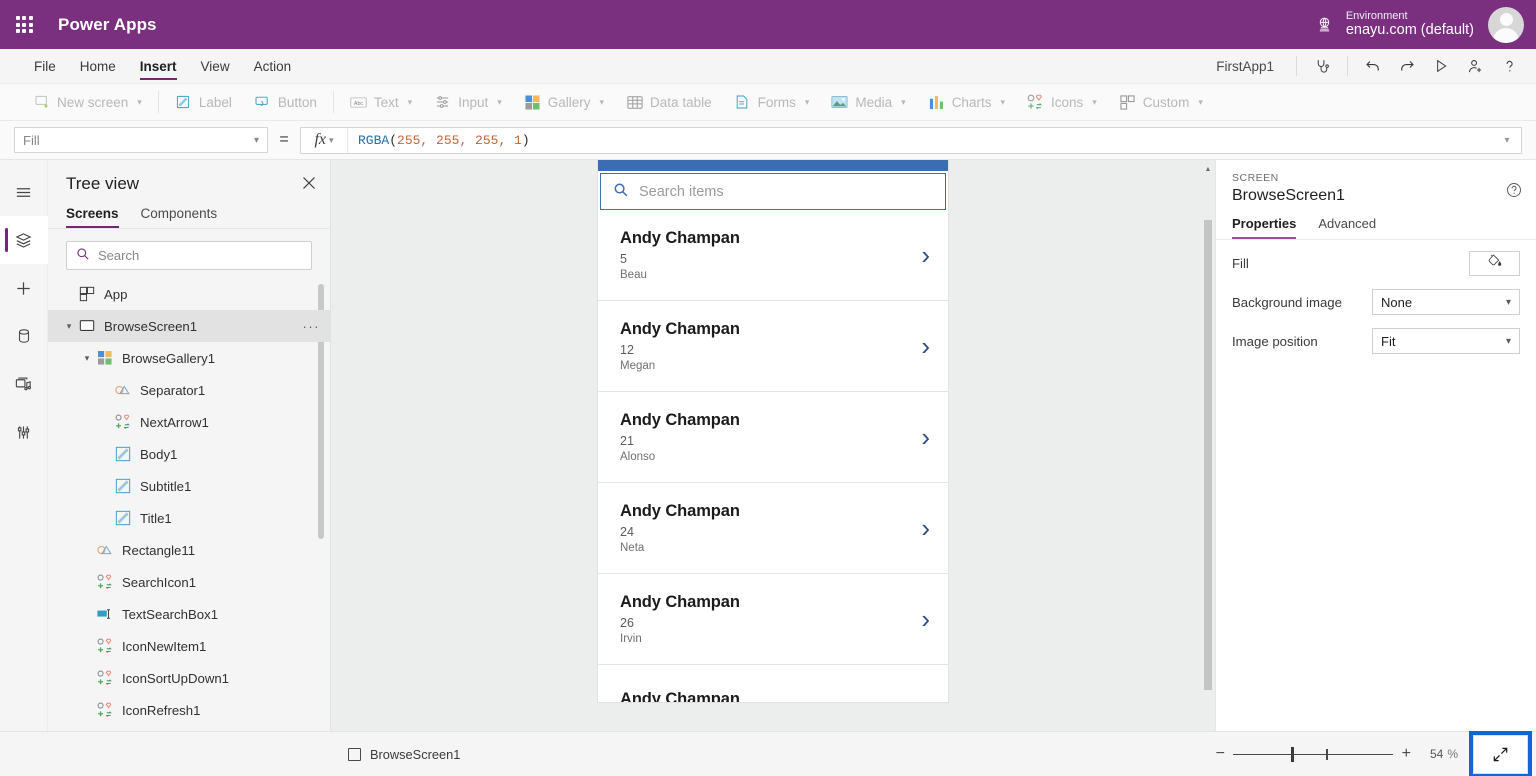  What do you see at coordinates (1373, 66) in the screenshot?
I see `undo-icon` at bounding box center [1373, 66].